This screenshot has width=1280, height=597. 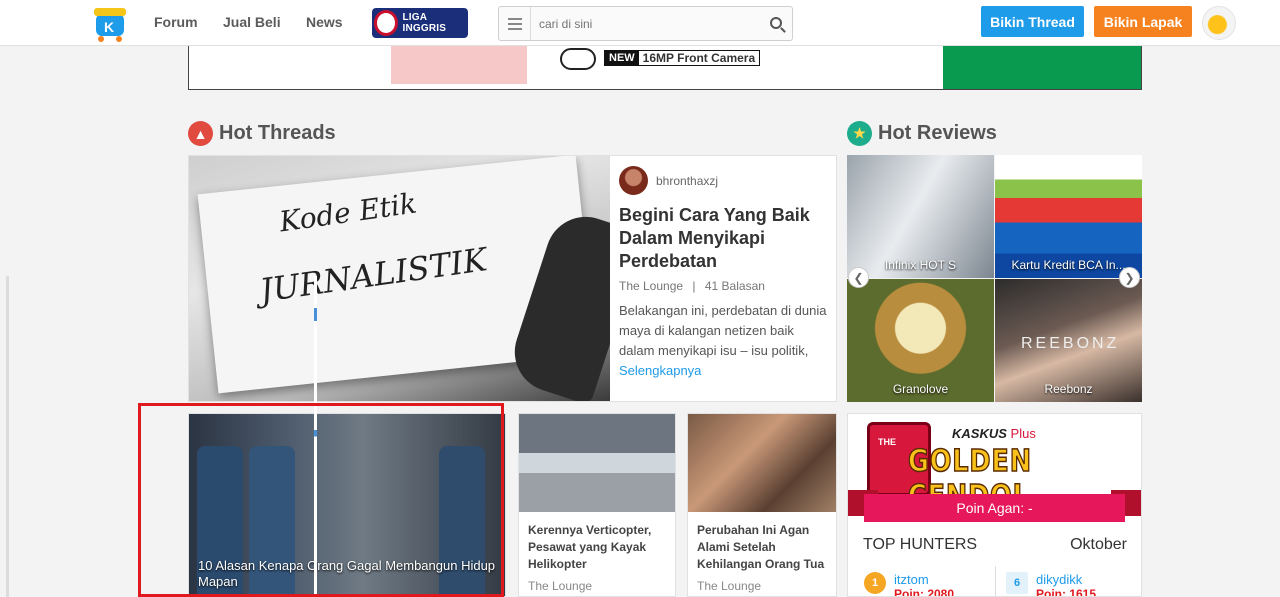 I want to click on camera-tag: NEW 16MP Front Camera, so click(x=682, y=58).